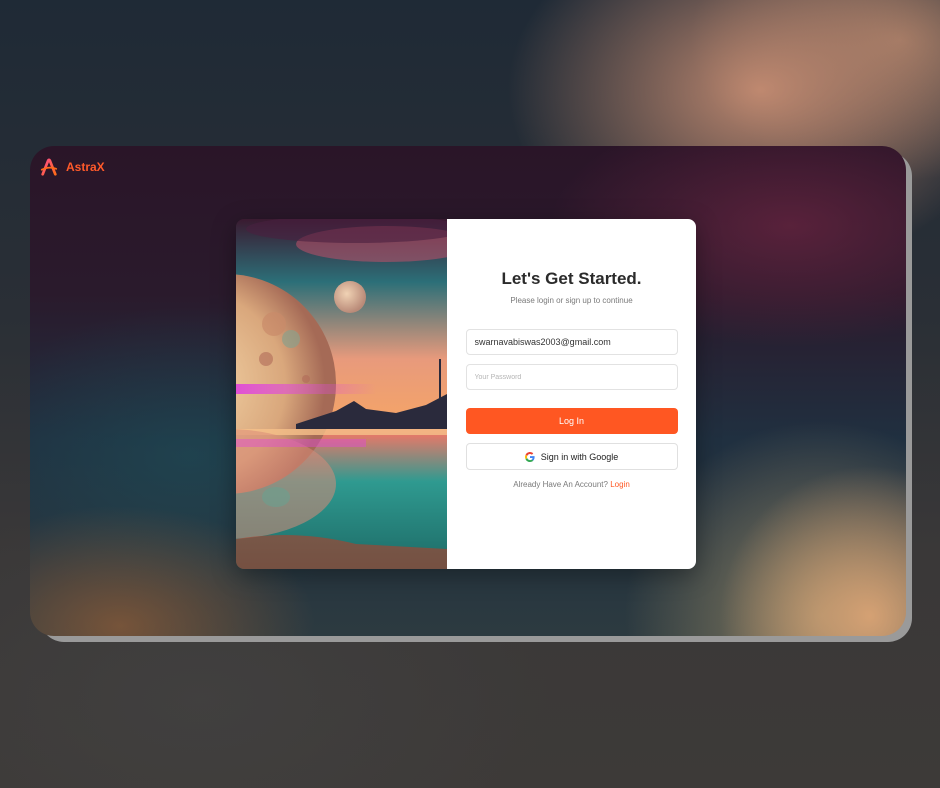 The height and width of the screenshot is (788, 940). I want to click on email-field, so click(571, 342).